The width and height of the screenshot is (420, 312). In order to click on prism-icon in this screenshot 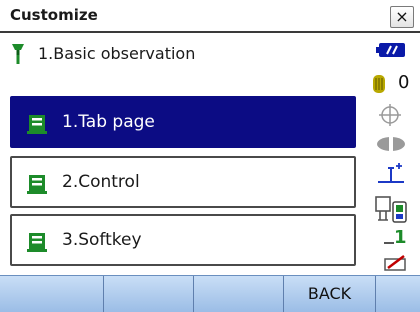, I will do `click(391, 144)`.